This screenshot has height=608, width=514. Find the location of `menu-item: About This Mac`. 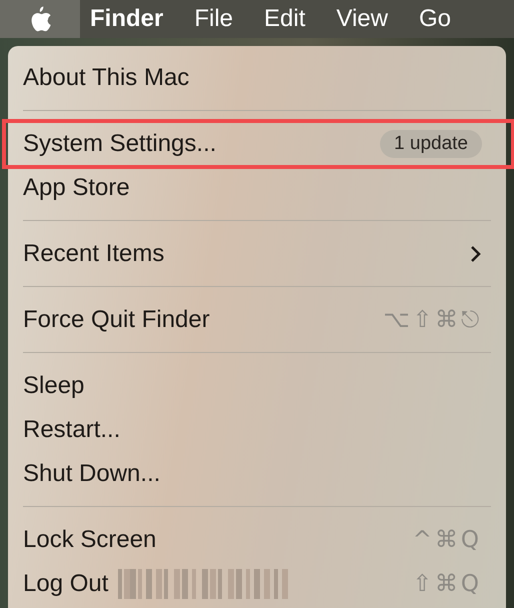

menu-item: About This Mac is located at coordinates (106, 78).